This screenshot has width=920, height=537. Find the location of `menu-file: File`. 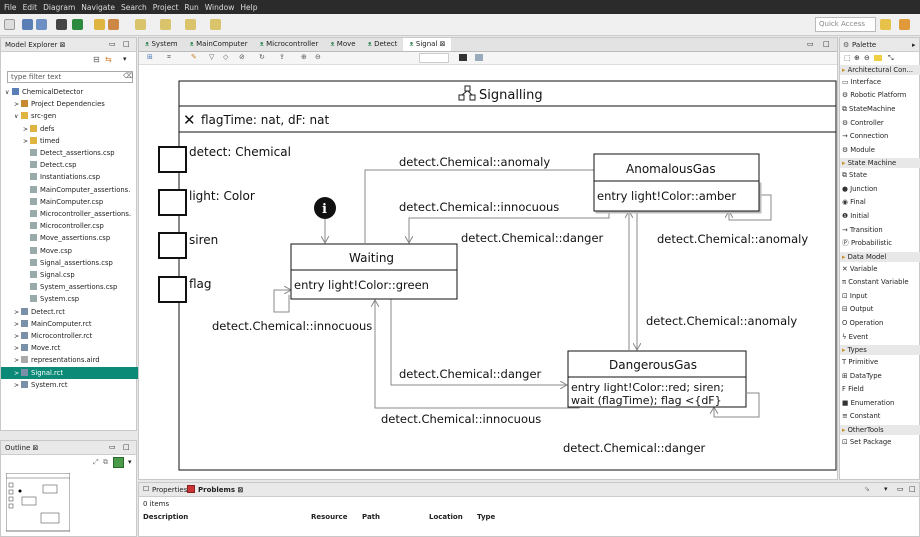

menu-file: File is located at coordinates (10, 7).